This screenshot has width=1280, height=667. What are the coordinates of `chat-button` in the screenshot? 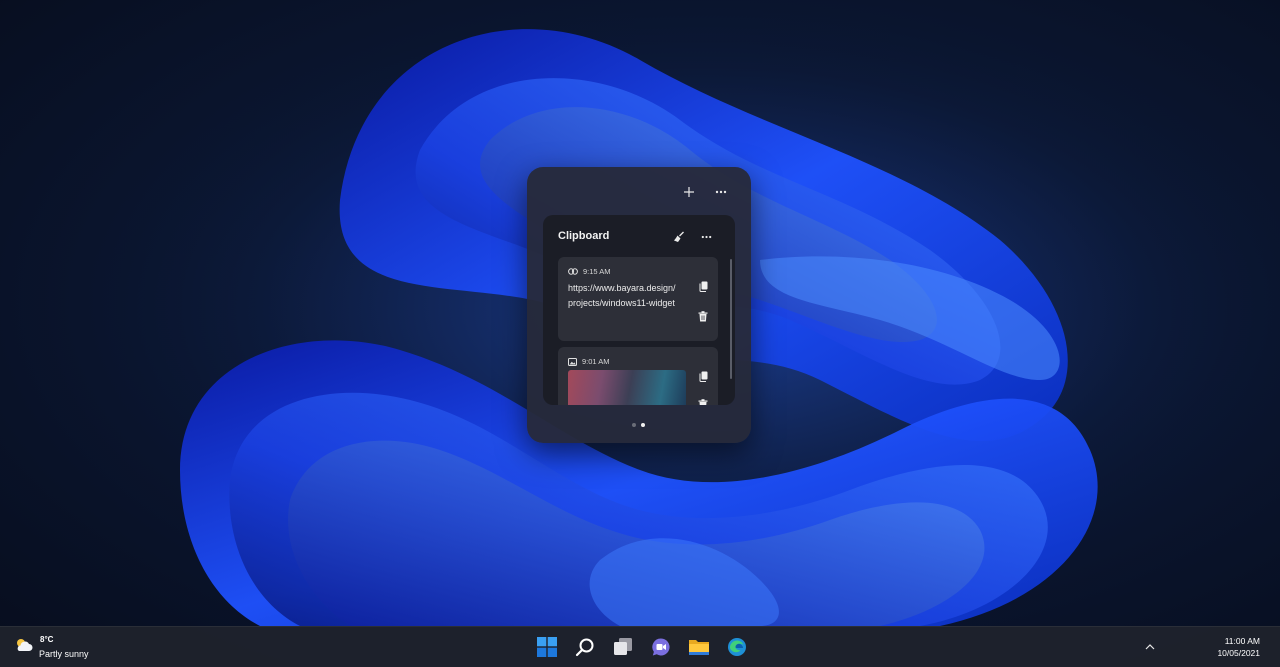 It's located at (661, 647).